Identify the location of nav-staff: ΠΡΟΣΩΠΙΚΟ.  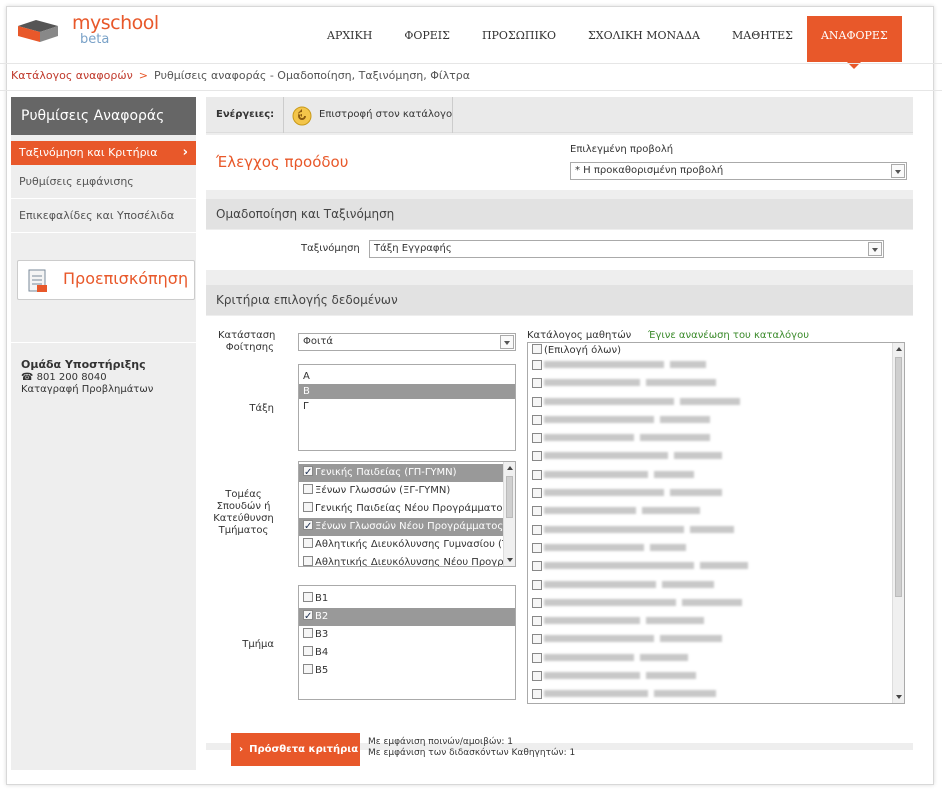
(519, 39).